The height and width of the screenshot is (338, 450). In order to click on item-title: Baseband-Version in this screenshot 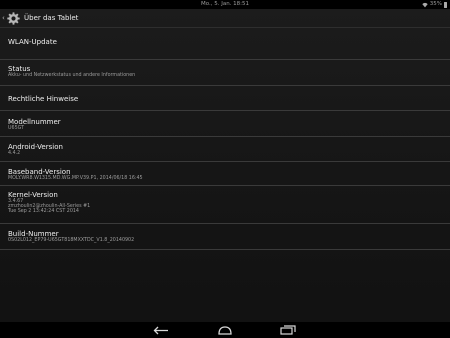, I will do `click(39, 172)`.